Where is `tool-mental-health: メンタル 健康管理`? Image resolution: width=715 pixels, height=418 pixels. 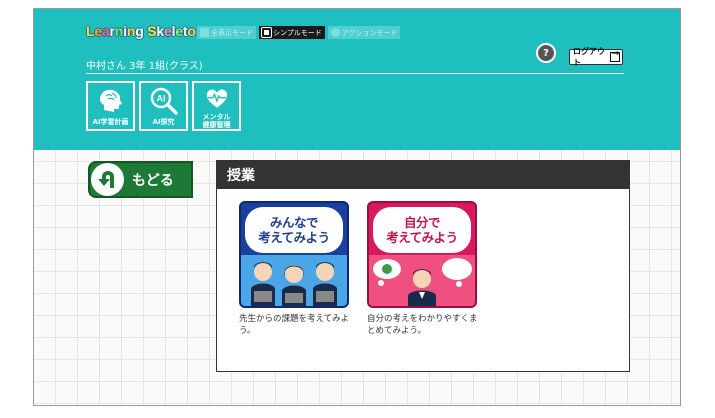
tool-mental-health: メンタル 健康管理 is located at coordinates (216, 106).